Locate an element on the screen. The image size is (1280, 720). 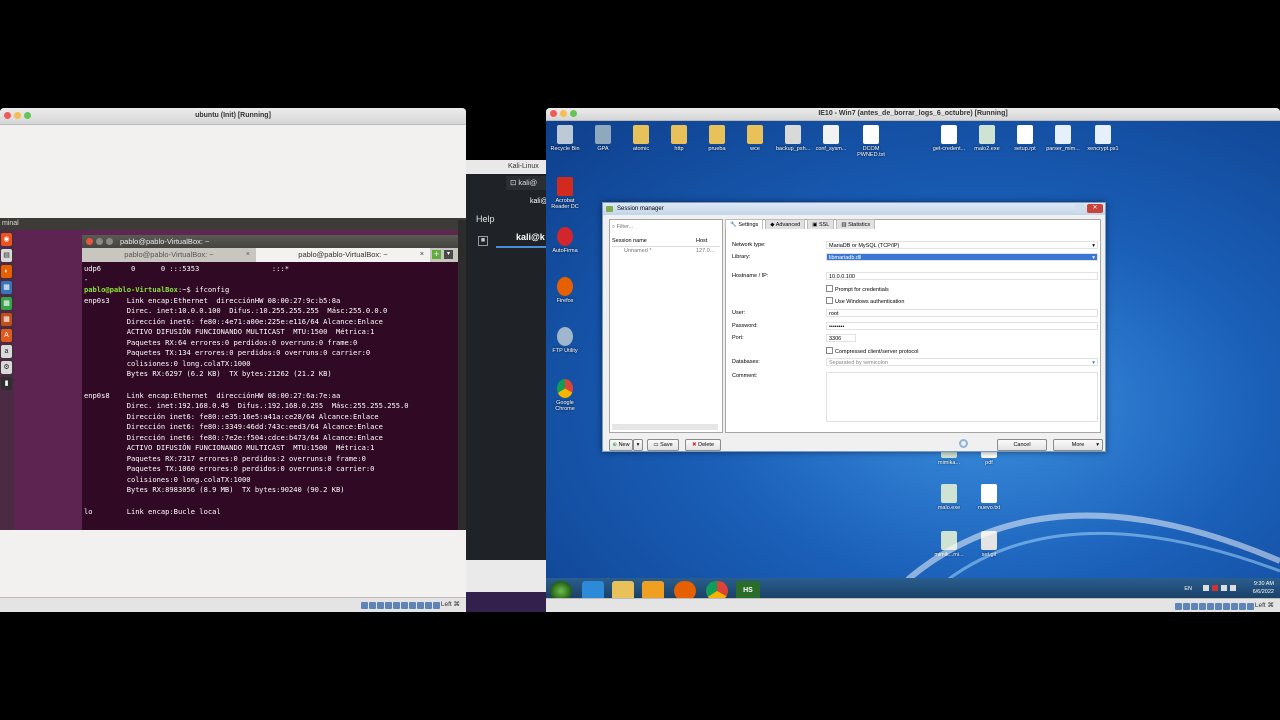
desktop-icon-wce: wce is located at coordinates (755, 138).